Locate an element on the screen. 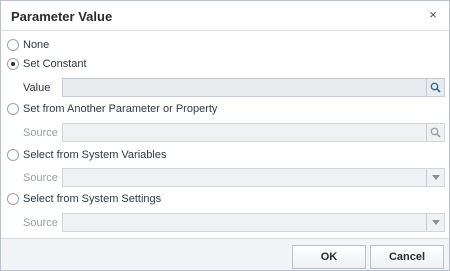 This screenshot has height=271, width=450. value-field-label: Value is located at coordinates (37, 88).